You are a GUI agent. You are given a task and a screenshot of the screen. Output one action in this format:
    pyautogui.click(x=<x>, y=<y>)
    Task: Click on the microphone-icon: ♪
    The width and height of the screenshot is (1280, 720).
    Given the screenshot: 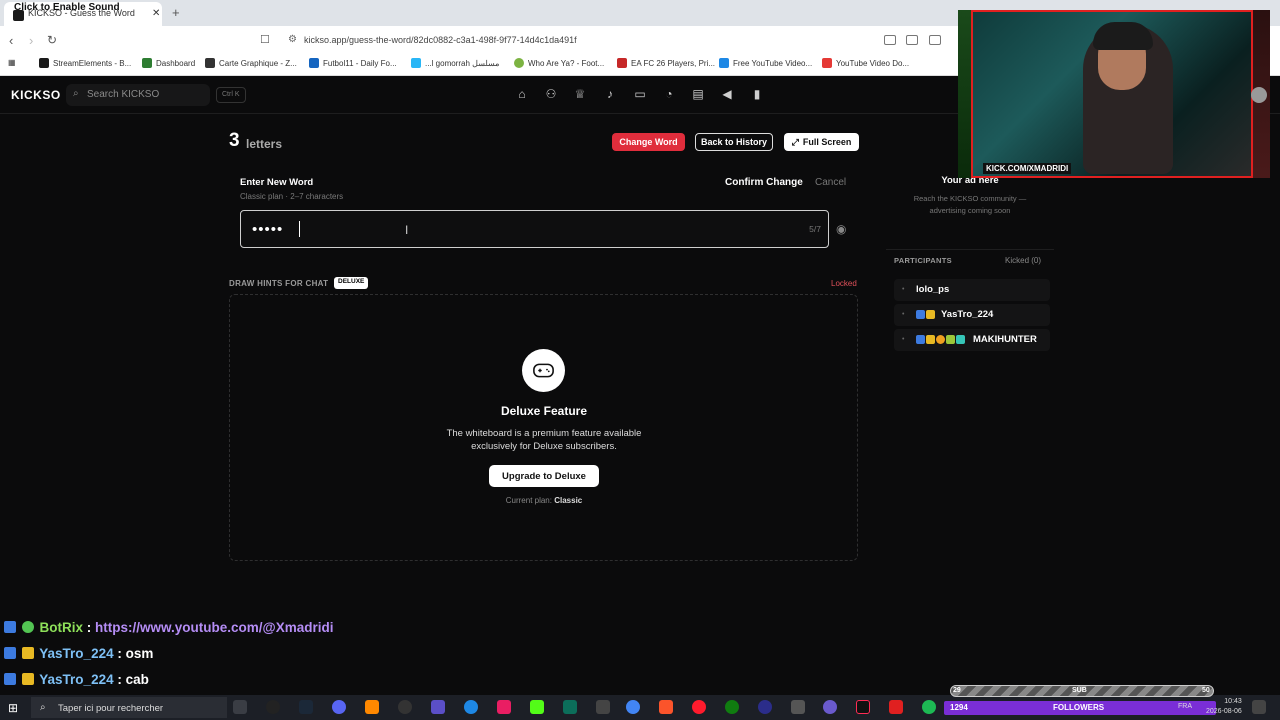 What is the action you would take?
    pyautogui.click(x=610, y=95)
    